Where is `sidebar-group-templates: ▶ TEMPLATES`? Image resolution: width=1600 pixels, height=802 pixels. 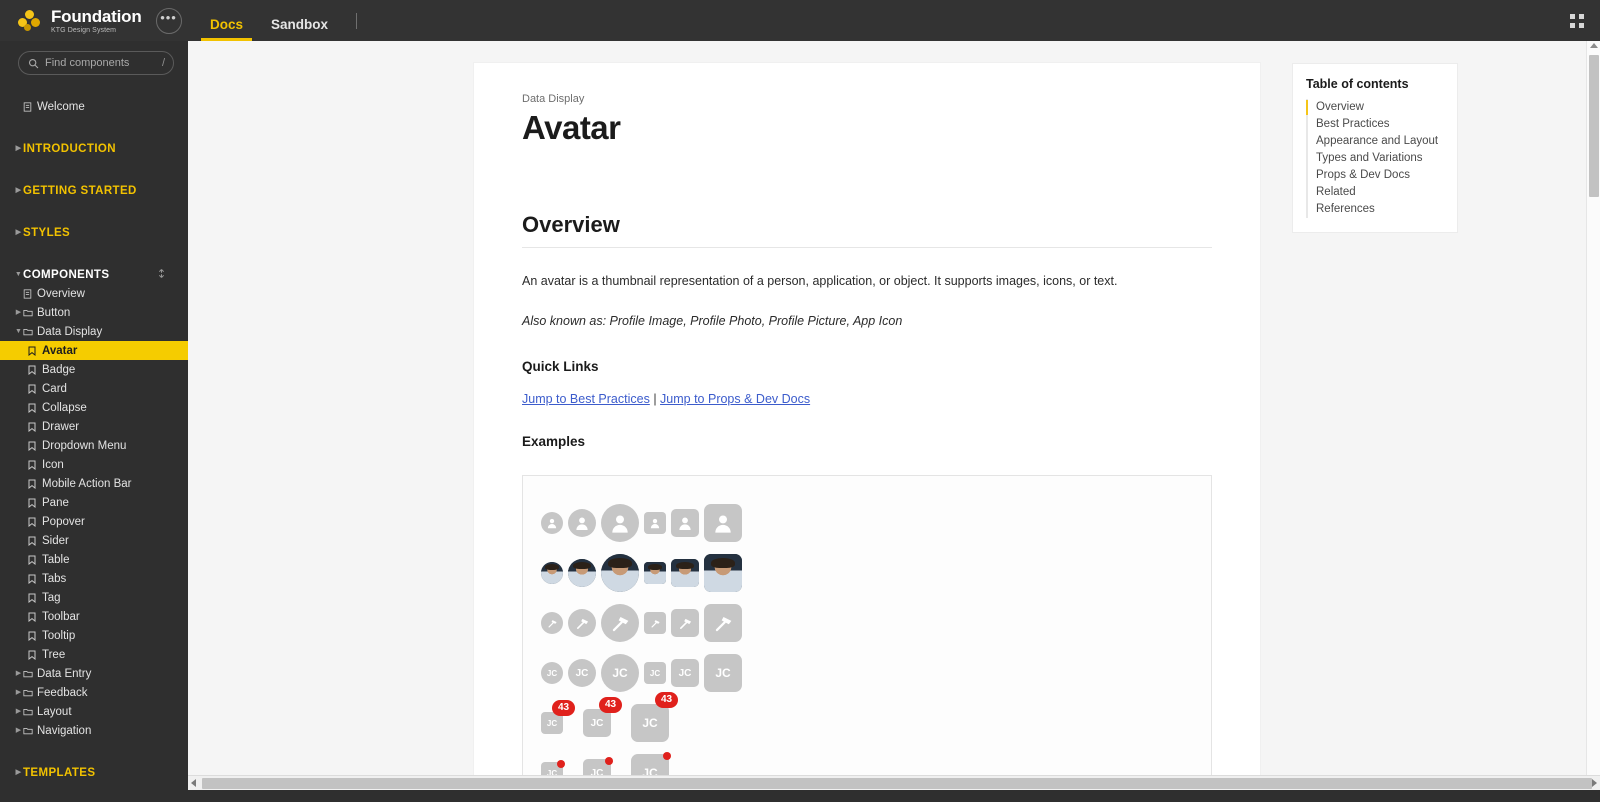
sidebar-group-templates: ▶ TEMPLATES is located at coordinates (94, 772).